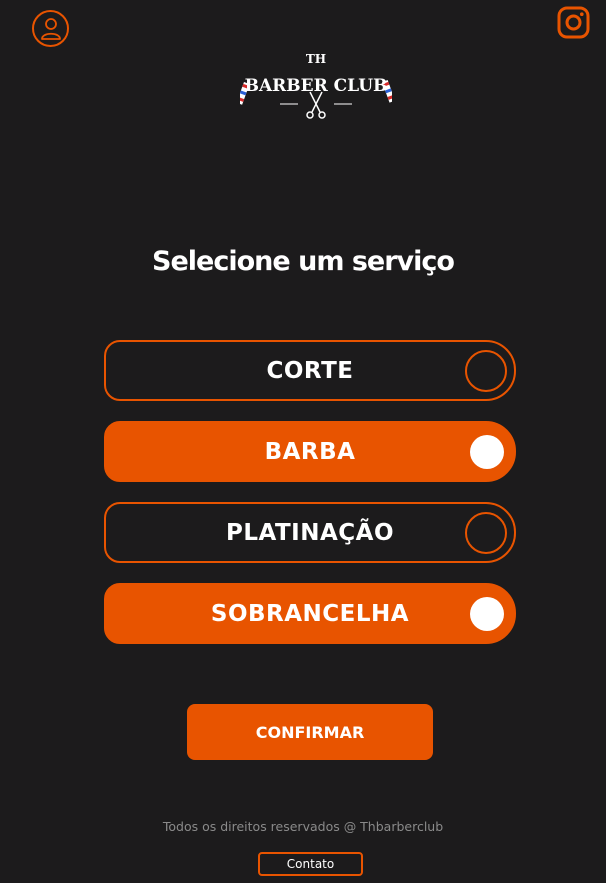 The width and height of the screenshot is (606, 883). I want to click on contact-button: Contato, so click(310, 864).